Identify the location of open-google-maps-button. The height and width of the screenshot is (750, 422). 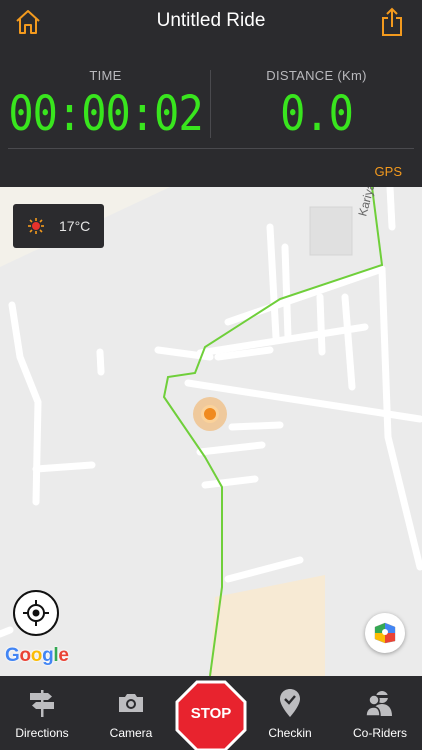
(385, 633).